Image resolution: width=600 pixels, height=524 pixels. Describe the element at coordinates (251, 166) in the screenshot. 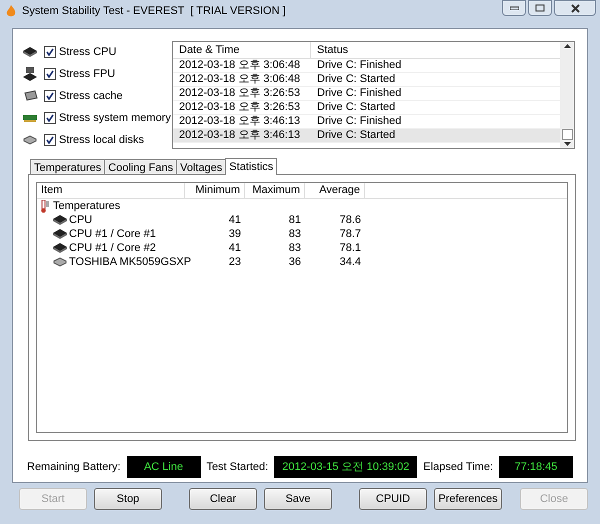

I see `tab: Statistics` at that location.